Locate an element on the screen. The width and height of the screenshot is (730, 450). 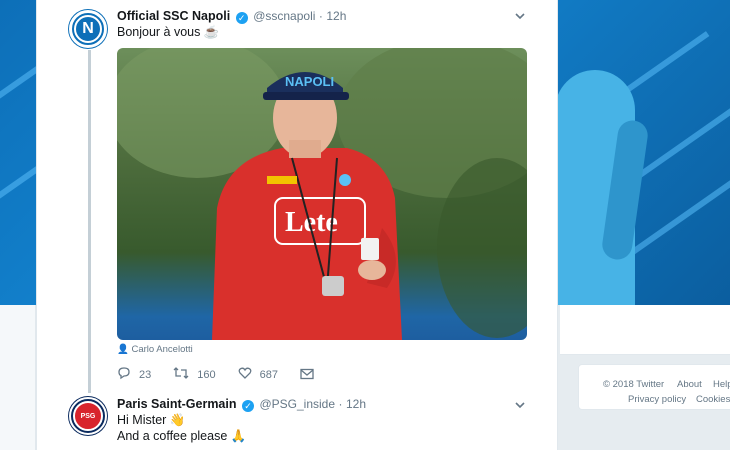
svg-text: NAPOLI is located at coordinates (309, 81).